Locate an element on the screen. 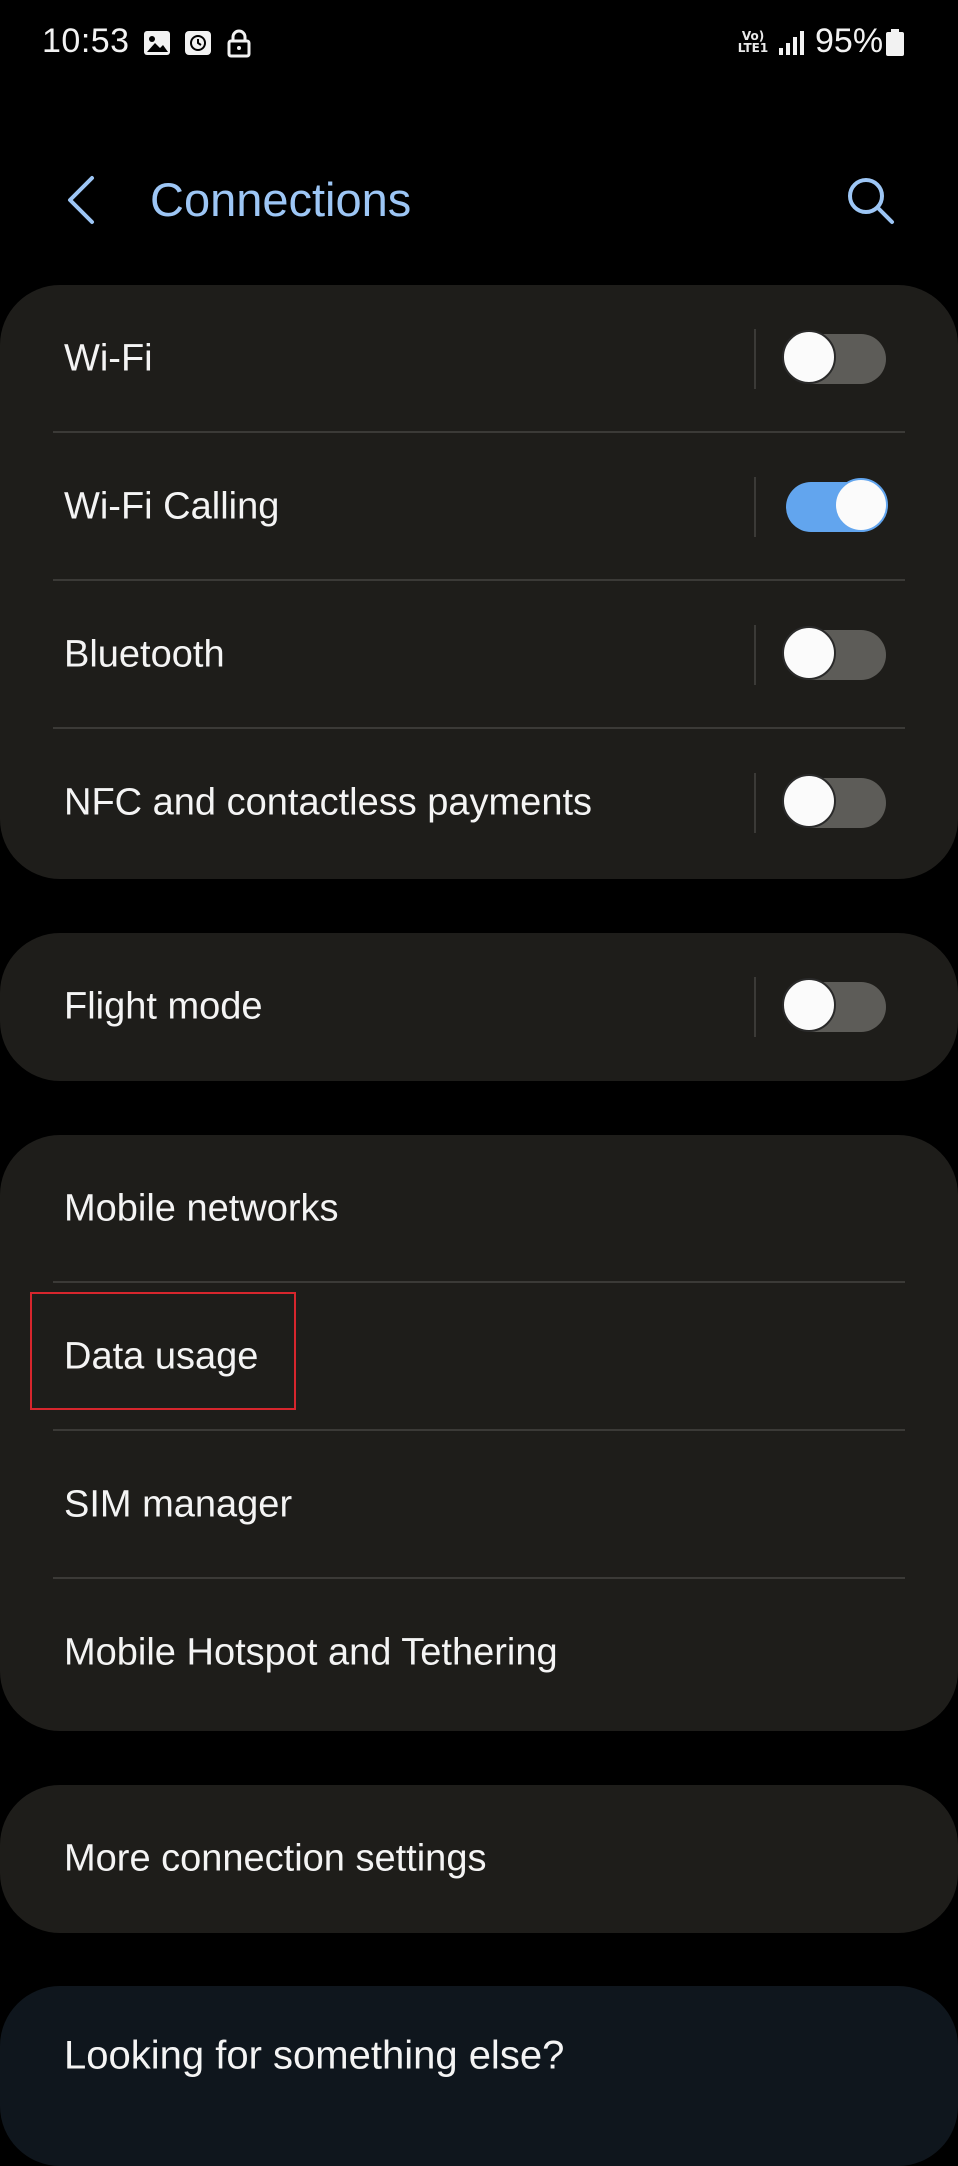  flight-mode-toggle is located at coordinates (834, 1005).